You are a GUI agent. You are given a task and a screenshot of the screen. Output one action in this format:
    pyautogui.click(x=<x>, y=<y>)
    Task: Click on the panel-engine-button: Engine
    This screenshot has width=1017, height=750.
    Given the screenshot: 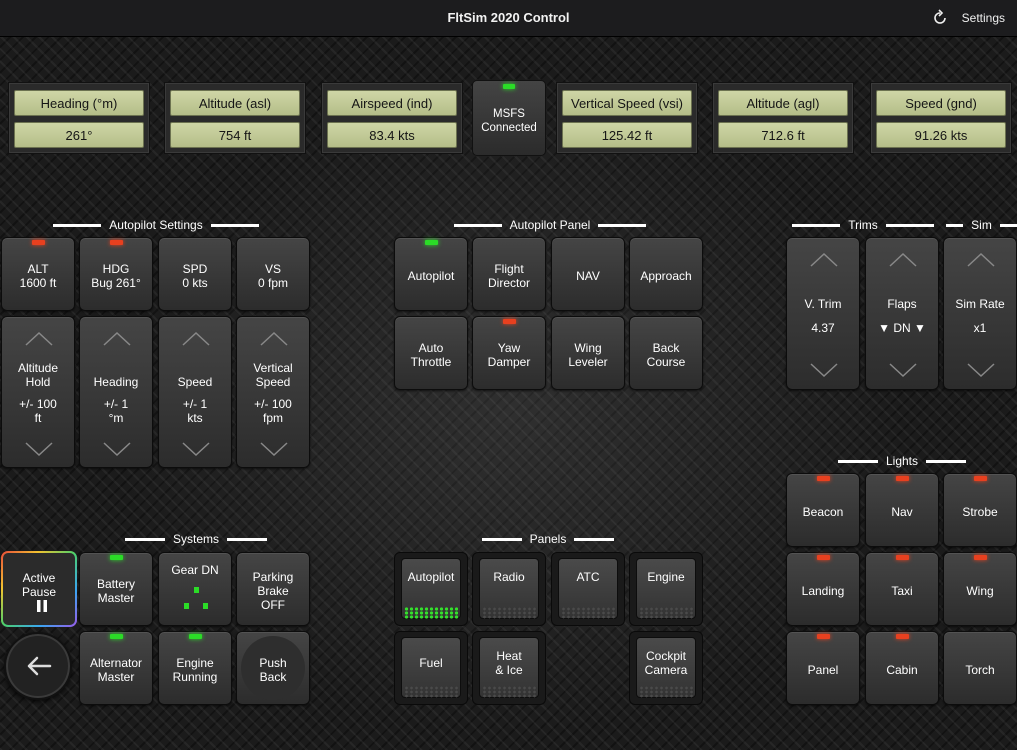 What is the action you would take?
    pyautogui.click(x=666, y=589)
    